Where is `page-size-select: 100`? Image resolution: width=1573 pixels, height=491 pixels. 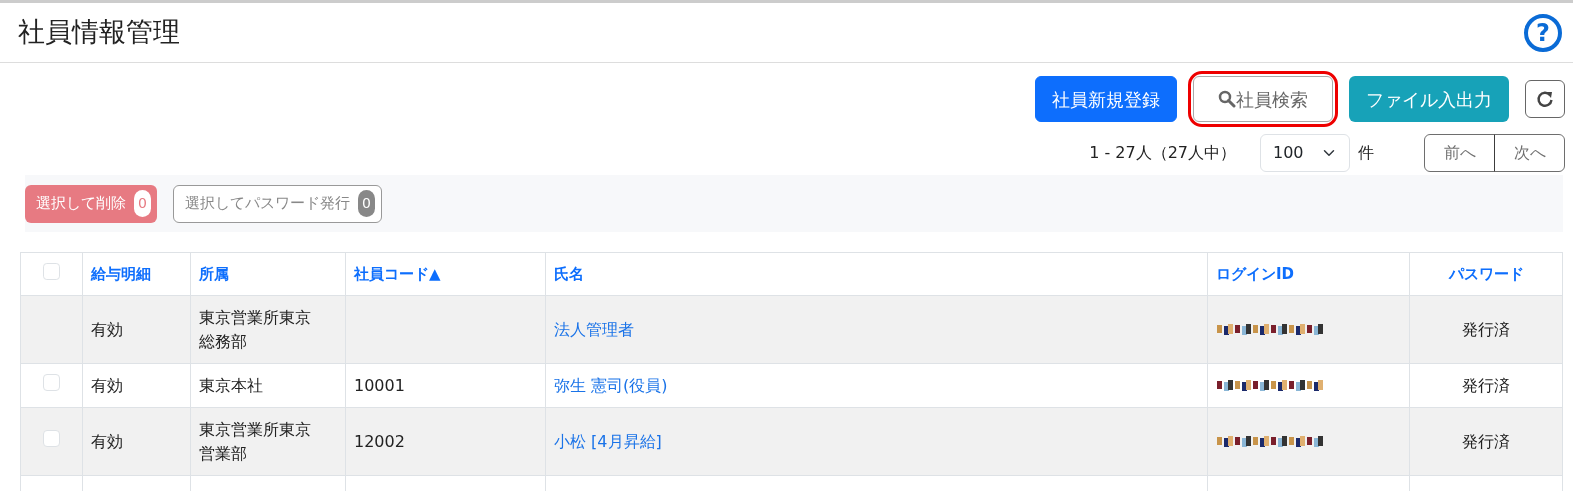 page-size-select: 100 is located at coordinates (1305, 153).